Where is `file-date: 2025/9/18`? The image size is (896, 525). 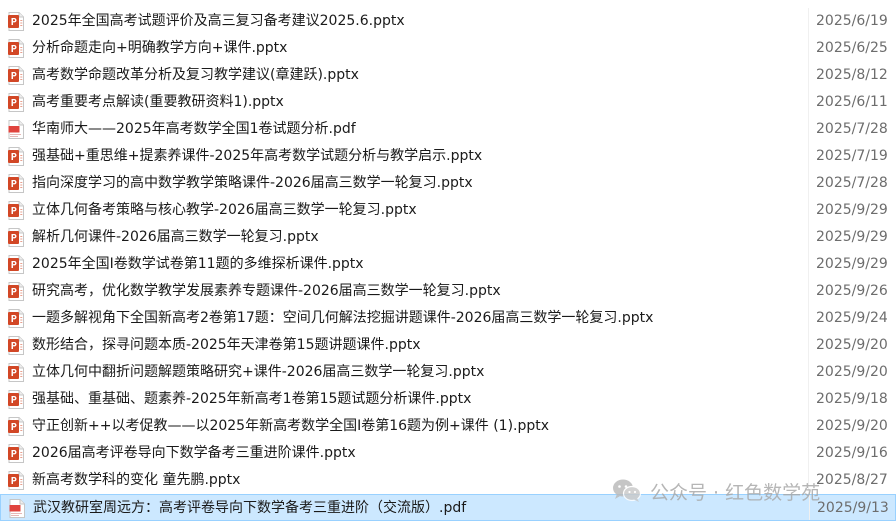 file-date: 2025/9/18 is located at coordinates (852, 399).